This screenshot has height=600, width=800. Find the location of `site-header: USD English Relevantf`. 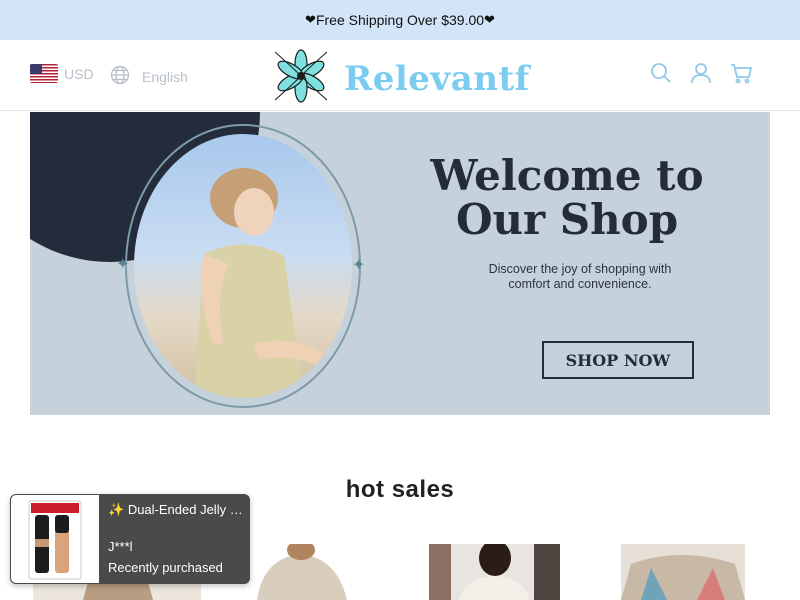

site-header: USD English Relevantf is located at coordinates (400, 75).